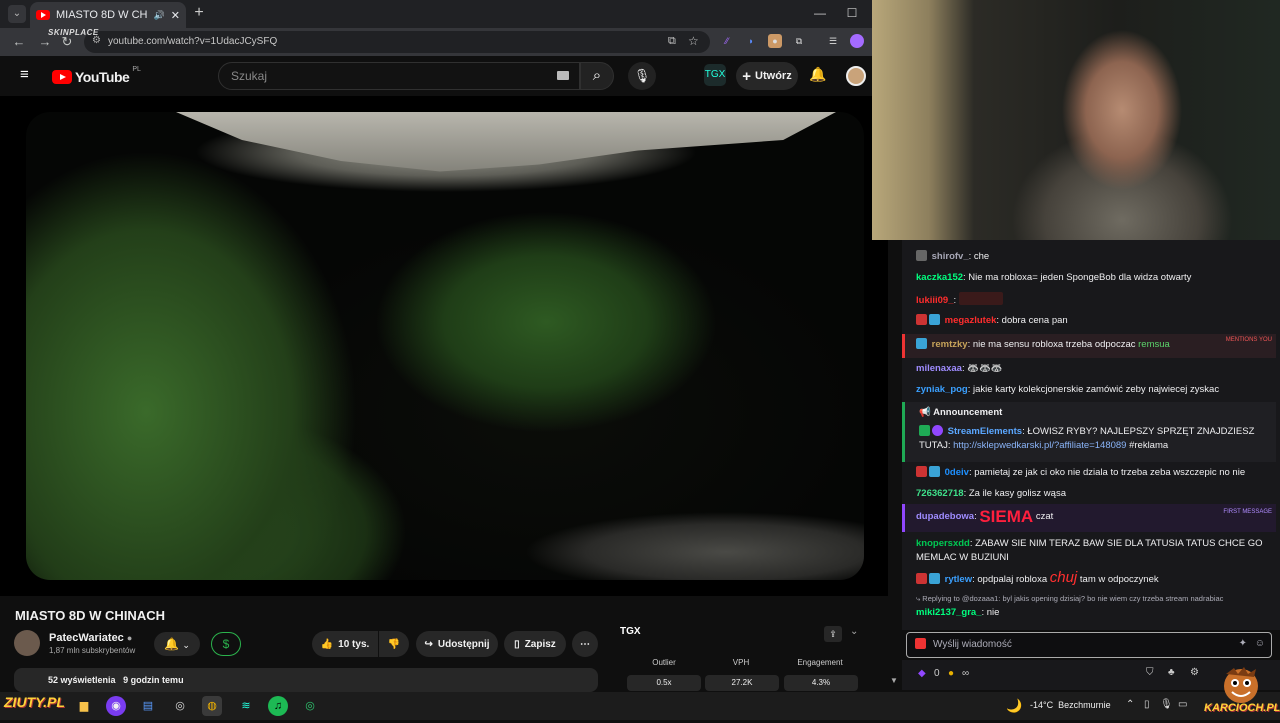 Image resolution: width=1280 pixels, height=723 pixels. I want to click on chat-settings-badge-icon, so click(920, 643).